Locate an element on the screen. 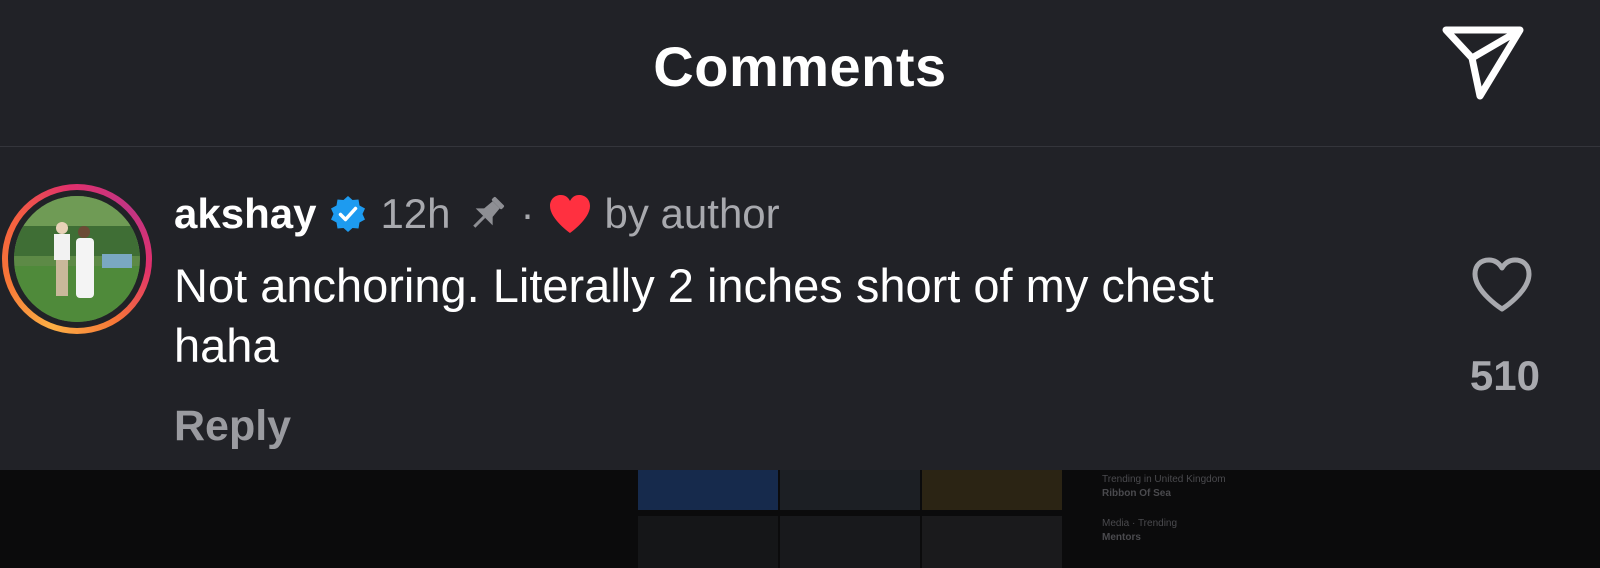 The height and width of the screenshot is (568, 1600). red-heart-icon is located at coordinates (570, 214).